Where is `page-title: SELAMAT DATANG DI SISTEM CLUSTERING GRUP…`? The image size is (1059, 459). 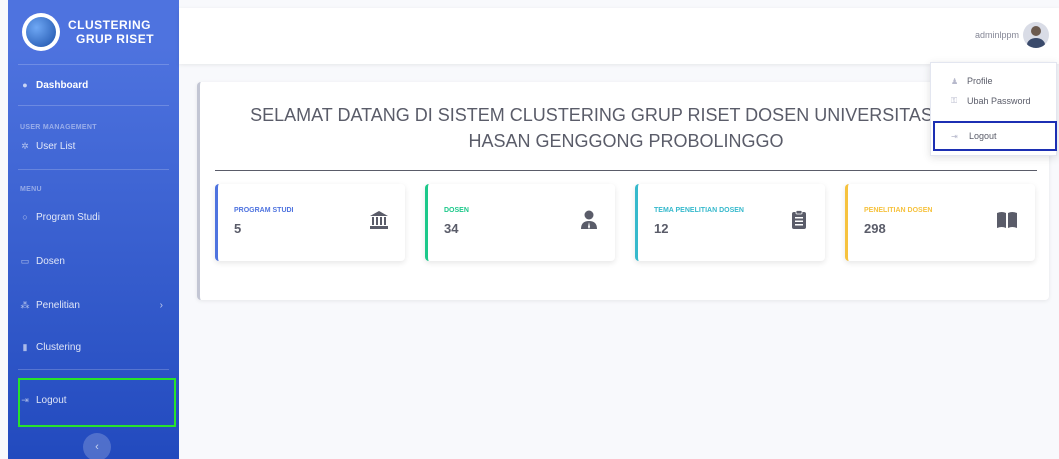 page-title: SELAMAT DATANG DI SISTEM CLUSTERING GRUP… is located at coordinates (626, 128).